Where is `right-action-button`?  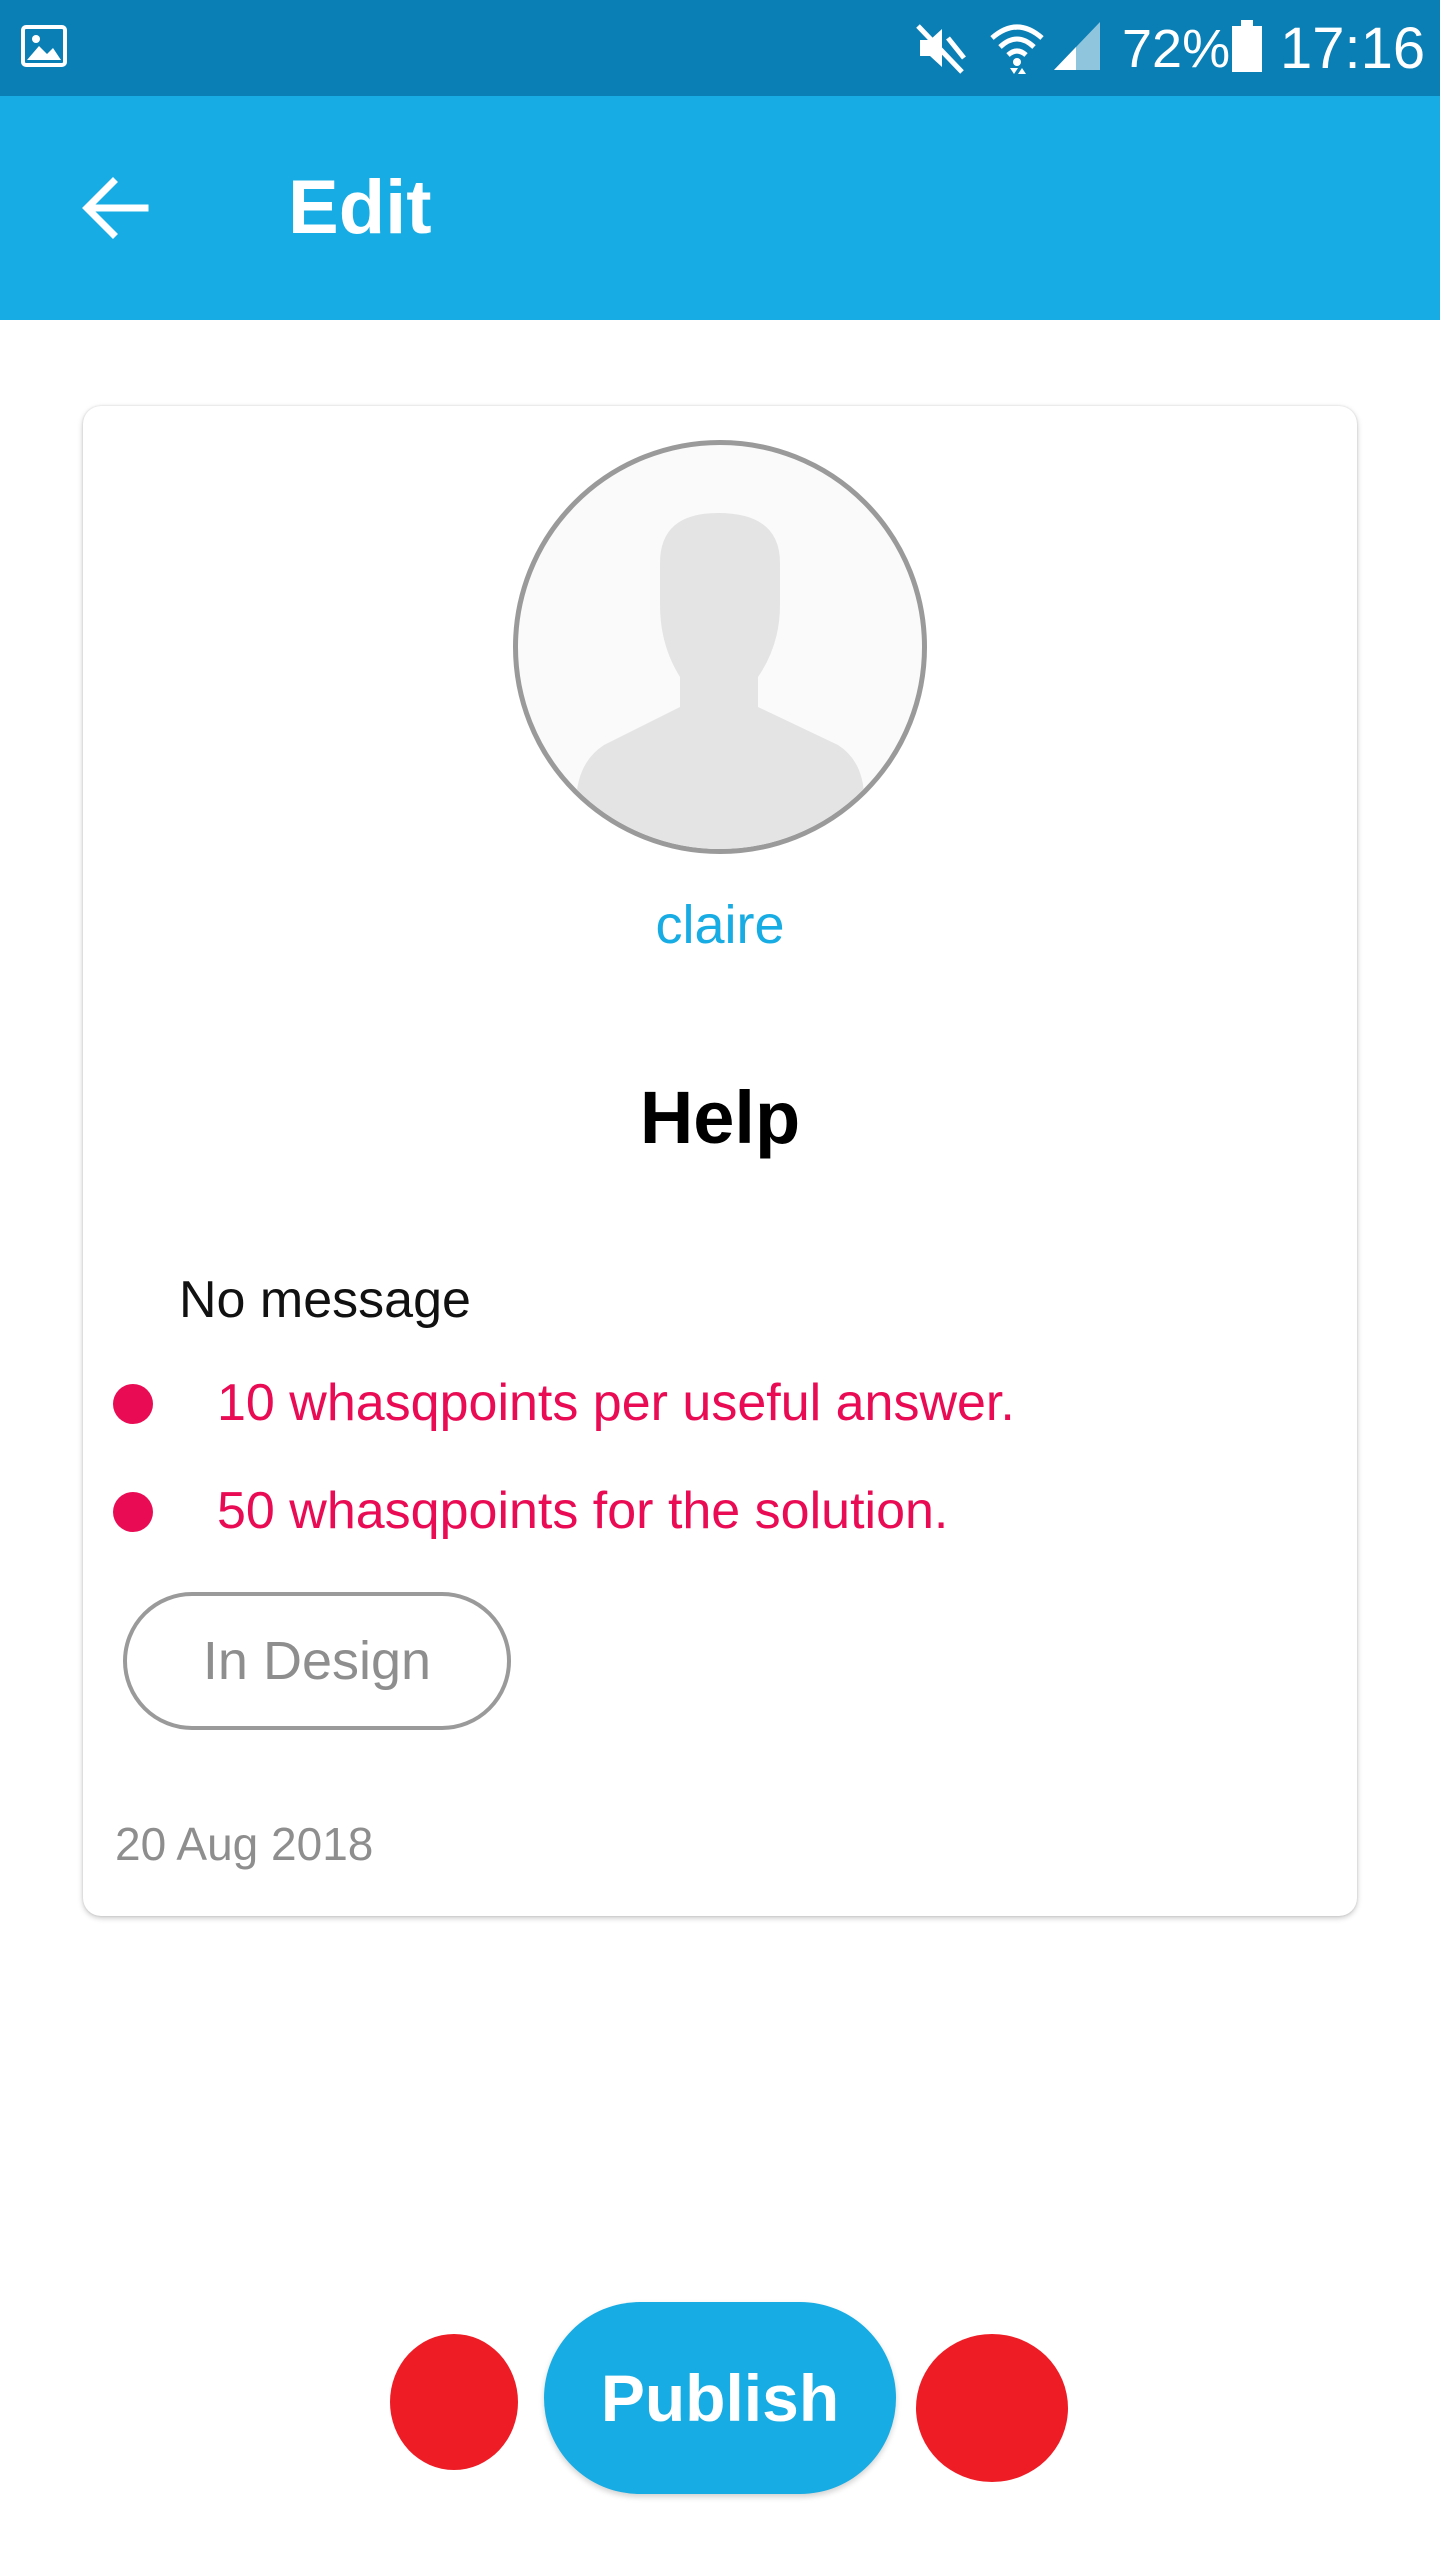
right-action-button is located at coordinates (992, 2408).